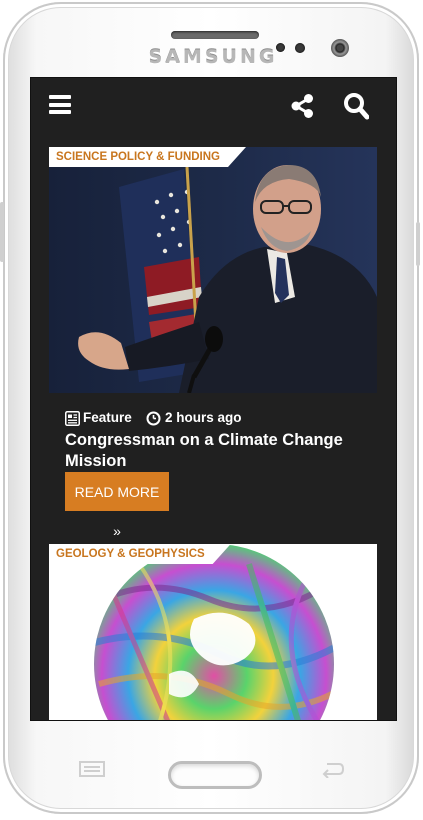 The image size is (423, 820). Describe the element at coordinates (140, 554) in the screenshot. I see `category-tag: GEOLOGY & GEOPHYSICS` at that location.